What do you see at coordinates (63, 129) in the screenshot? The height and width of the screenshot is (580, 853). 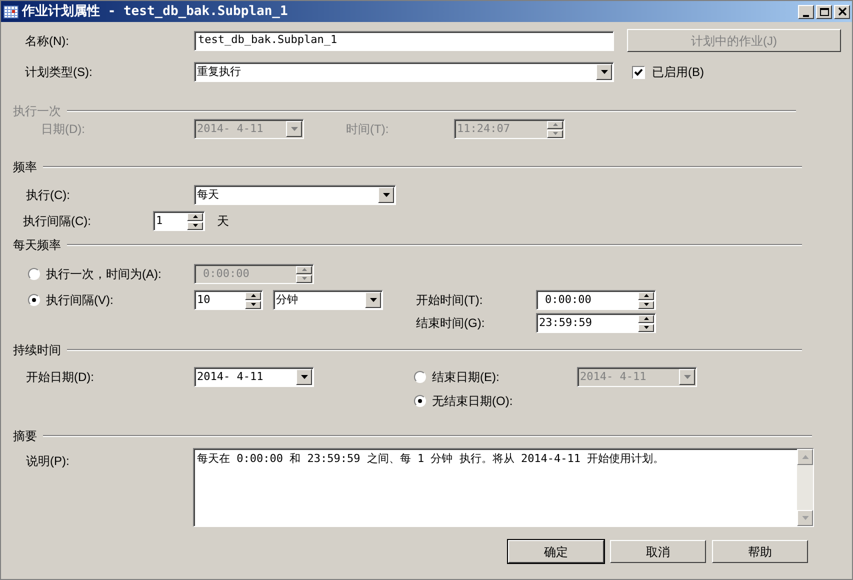 I see `field-label: 日期(D):` at bounding box center [63, 129].